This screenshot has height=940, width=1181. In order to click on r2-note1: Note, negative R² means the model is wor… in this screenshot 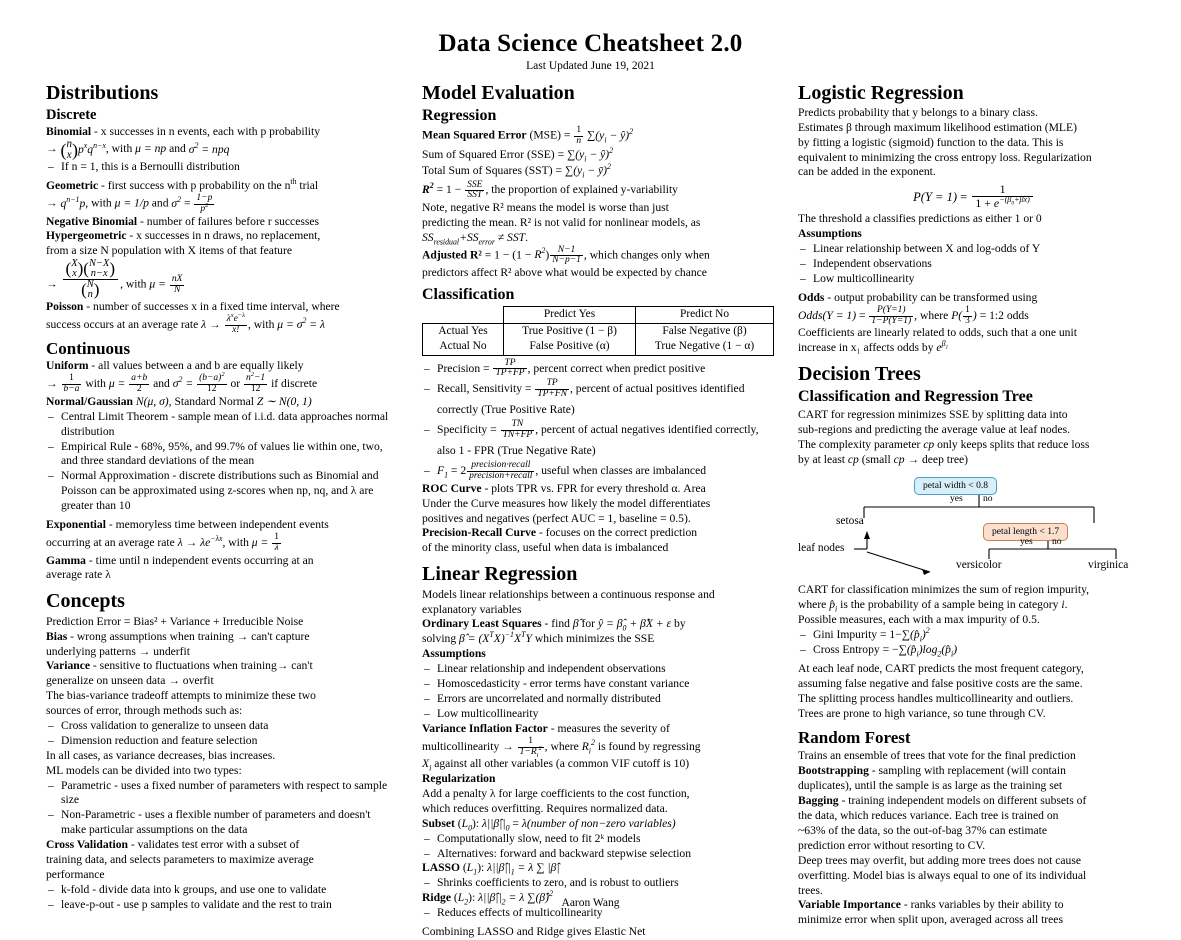, I will do `click(545, 207)`.